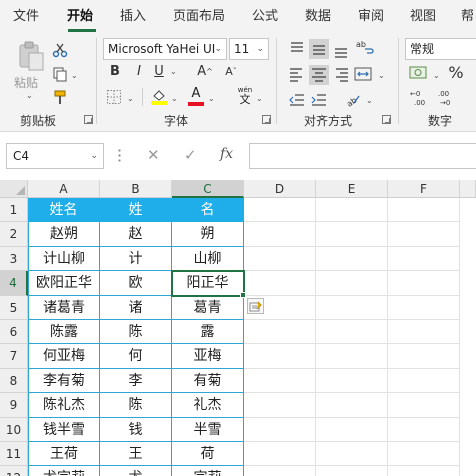 The image size is (476, 476). What do you see at coordinates (440, 49) in the screenshot?
I see `number-format-dropdown: 常规` at bounding box center [440, 49].